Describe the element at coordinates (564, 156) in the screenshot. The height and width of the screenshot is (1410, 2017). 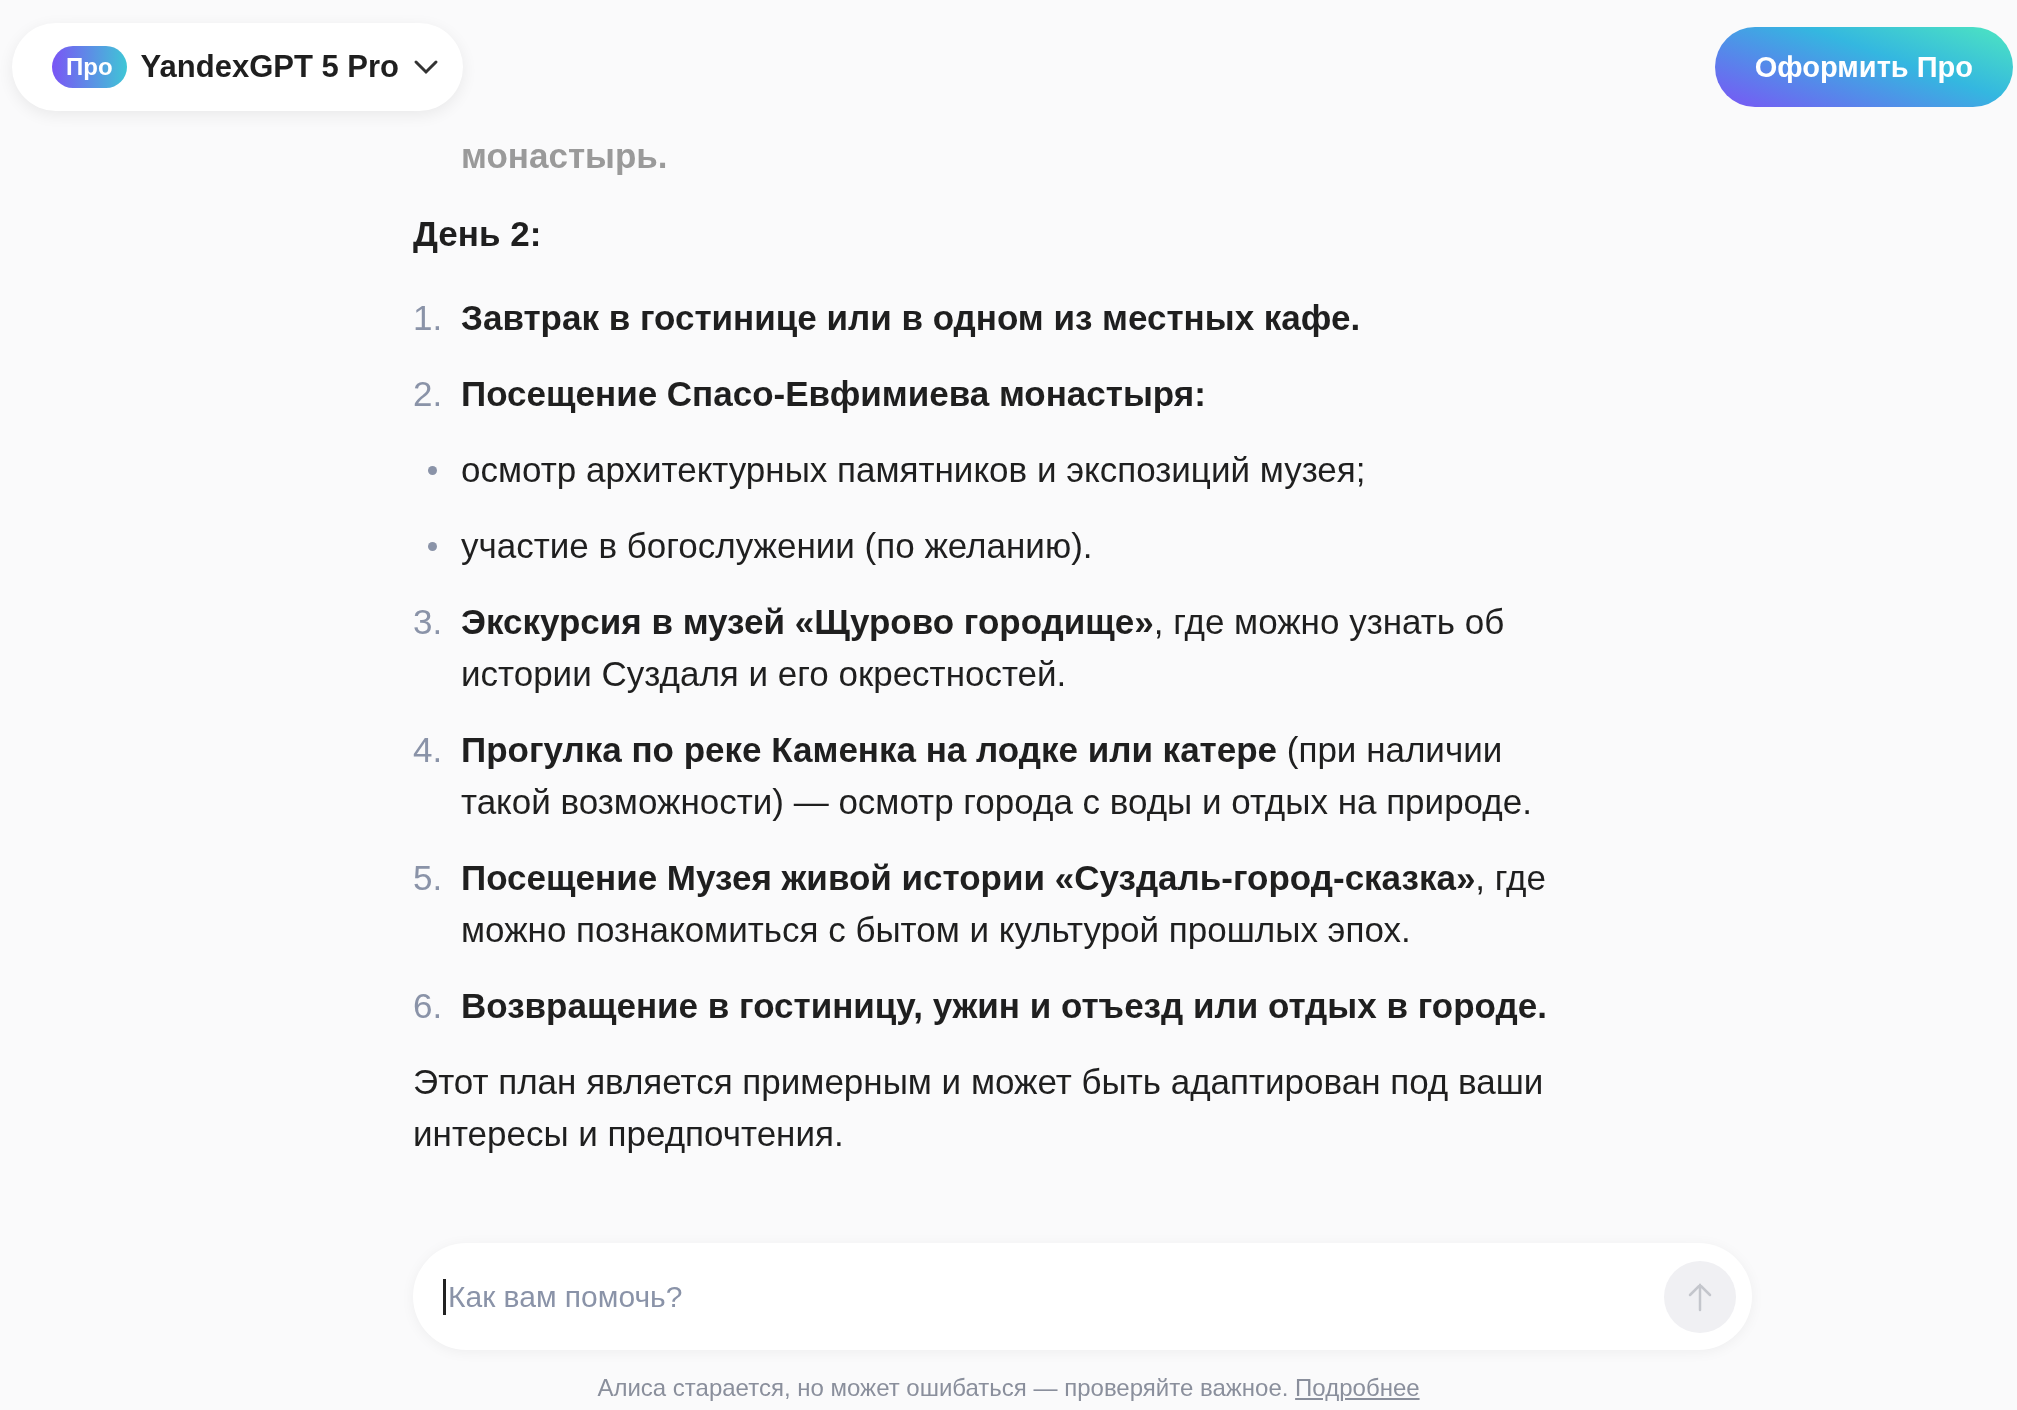
I see `message-text: монастырь.` at that location.